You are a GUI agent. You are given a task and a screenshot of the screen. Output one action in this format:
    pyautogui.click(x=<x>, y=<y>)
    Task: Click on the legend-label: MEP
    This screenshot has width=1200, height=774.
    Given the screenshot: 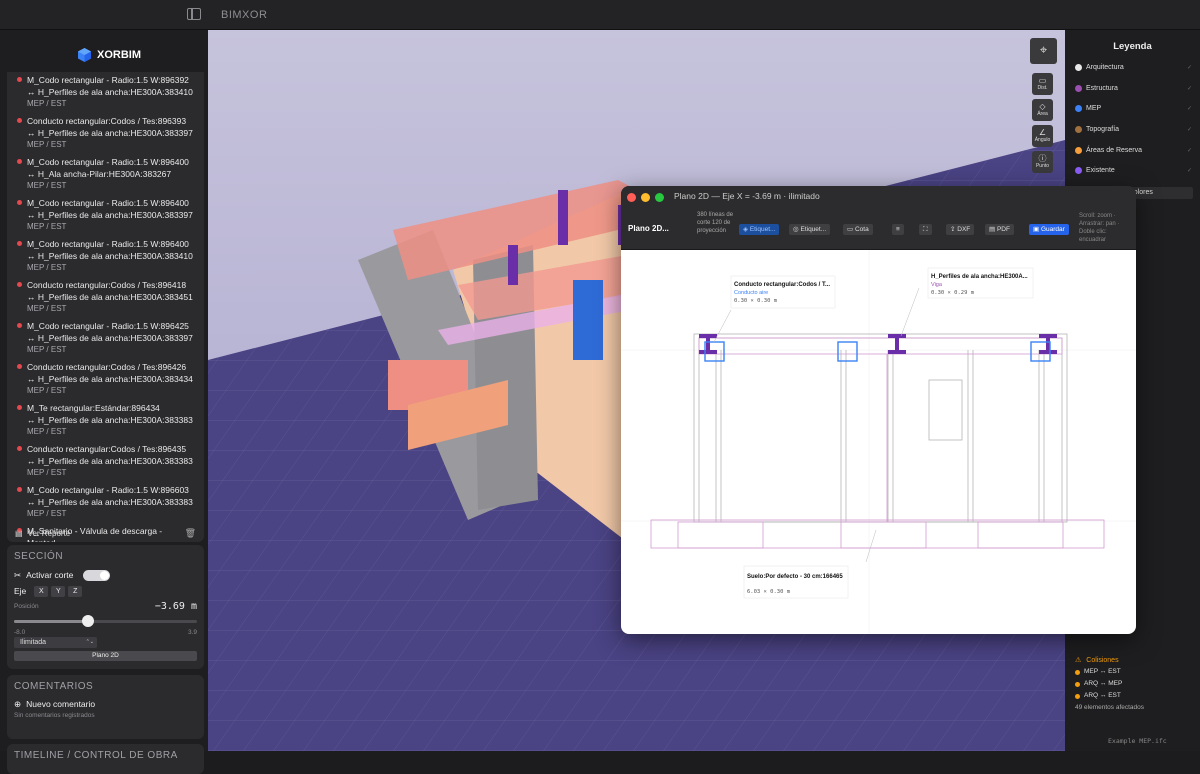 What is the action you would take?
    pyautogui.click(x=1094, y=109)
    